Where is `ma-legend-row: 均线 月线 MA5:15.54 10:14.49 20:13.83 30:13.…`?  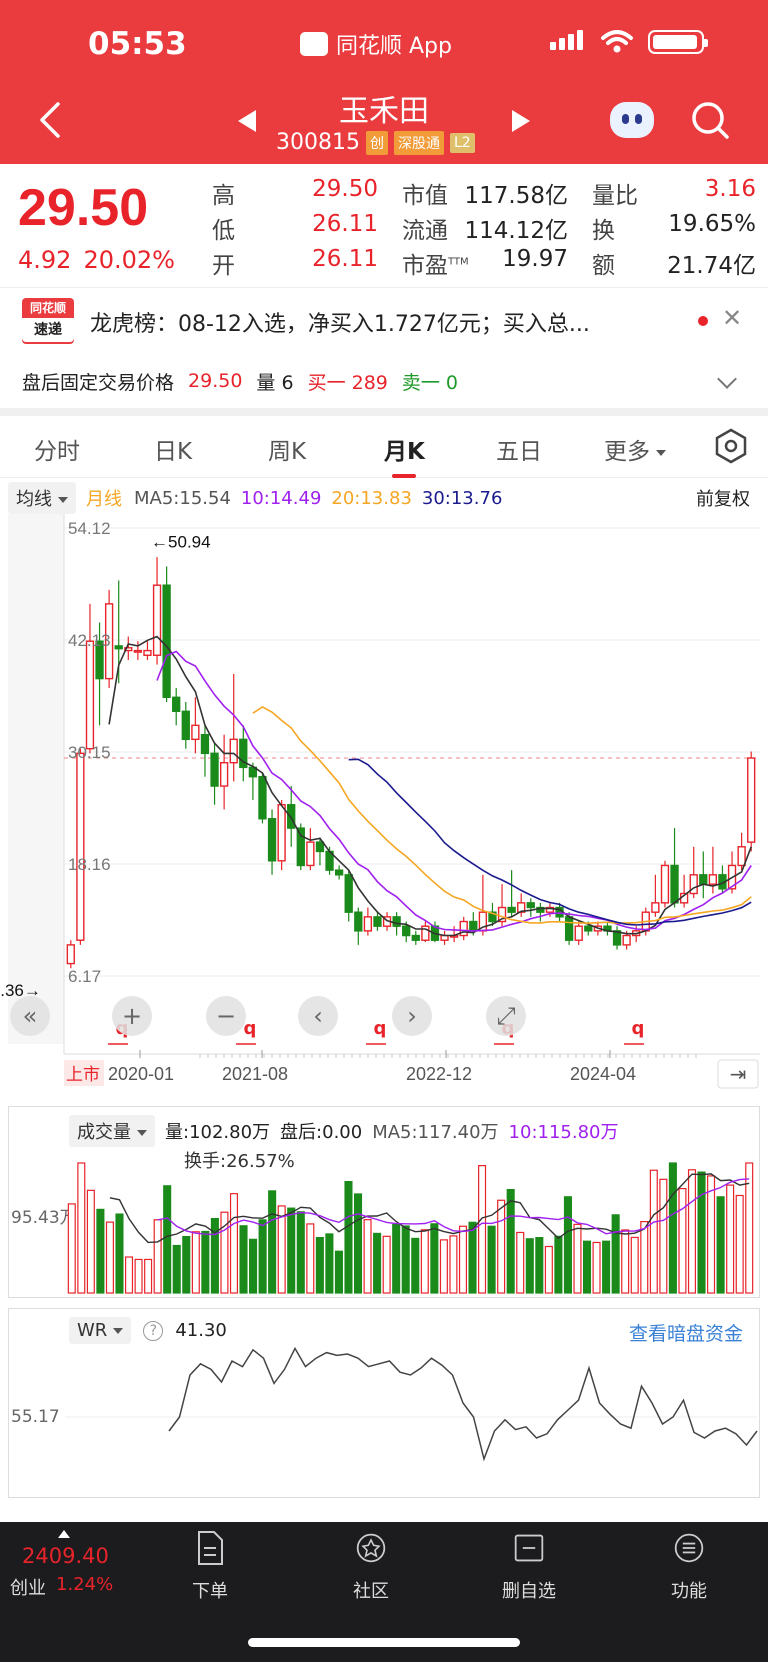 ma-legend-row: 均线 月线 MA5:15.54 10:14.49 20:13.83 30:13.… is located at coordinates (384, 498).